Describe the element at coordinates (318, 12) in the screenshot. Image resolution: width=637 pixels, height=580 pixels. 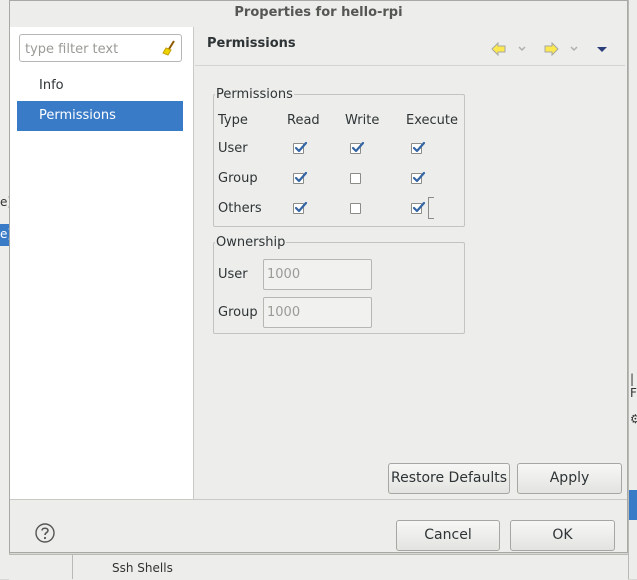
I see `dialog-title: Properties for hello-rpi` at that location.